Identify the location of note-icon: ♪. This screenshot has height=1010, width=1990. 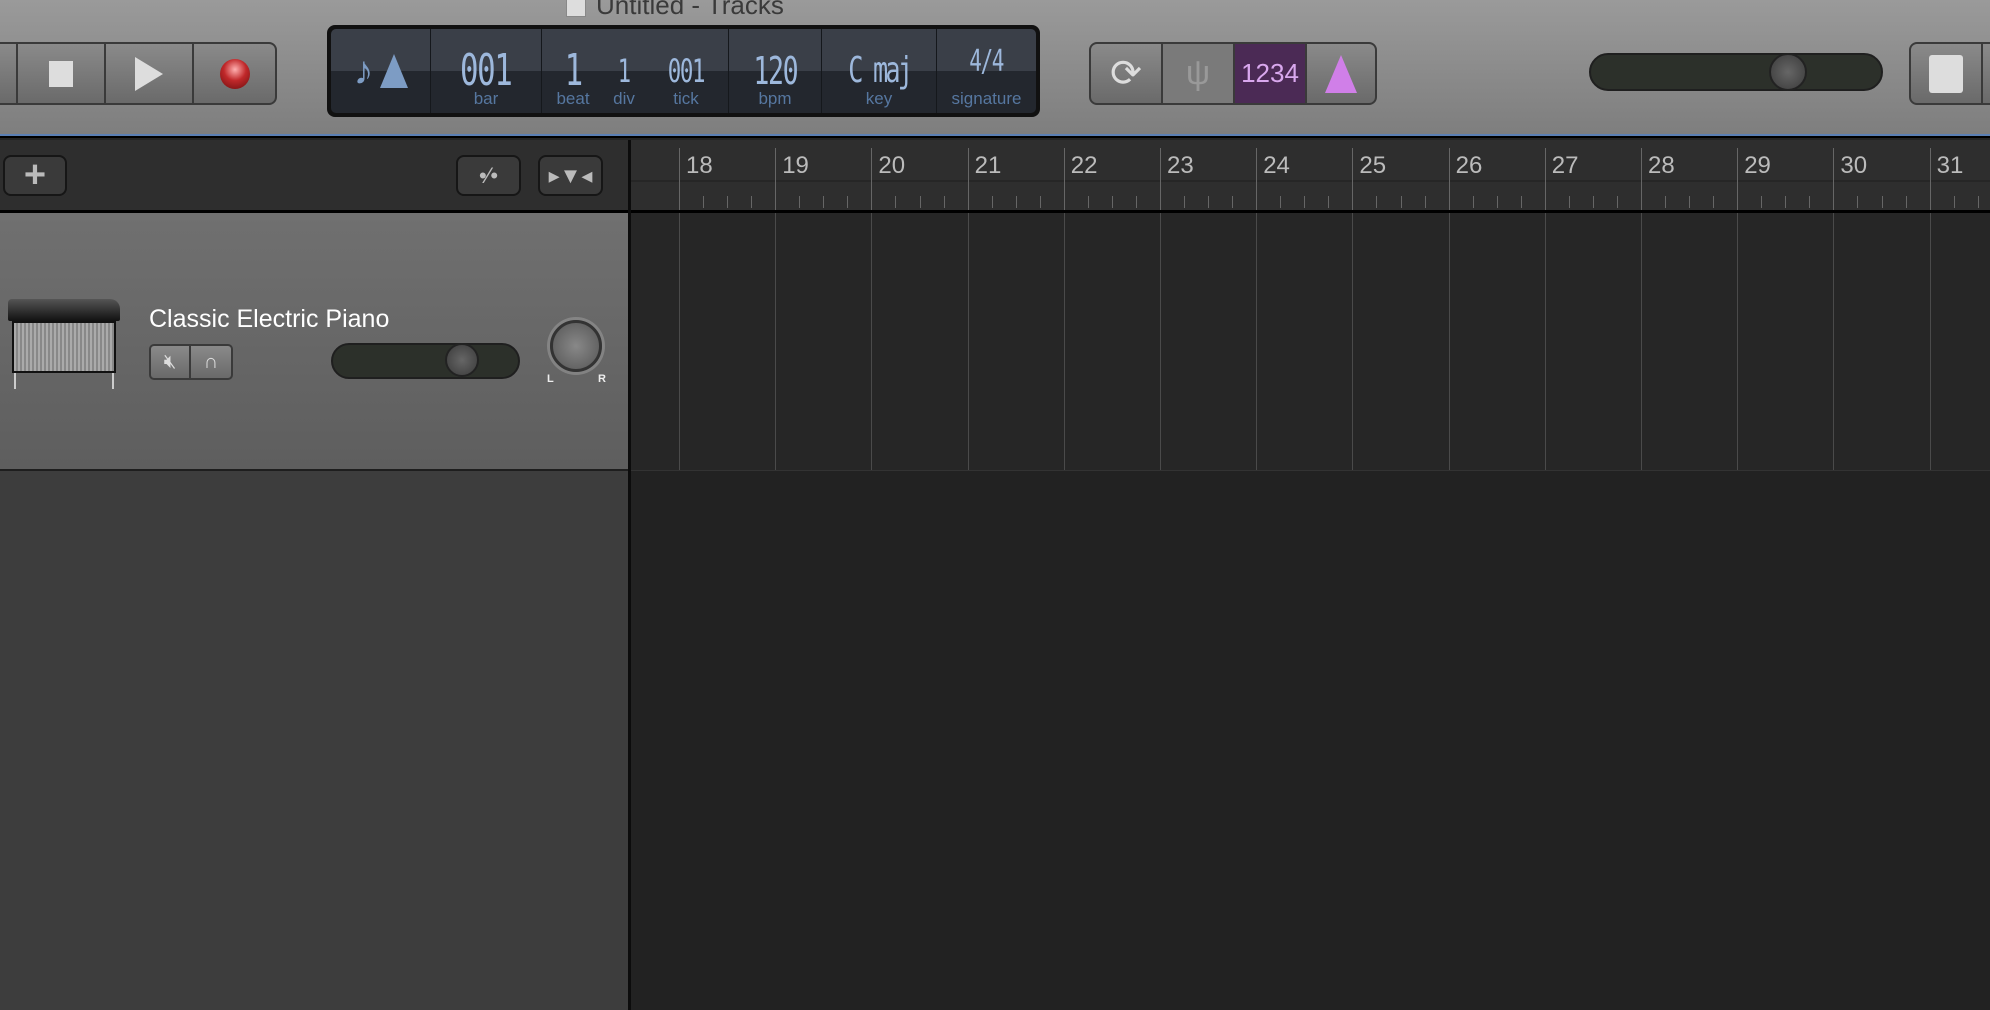
(363, 70).